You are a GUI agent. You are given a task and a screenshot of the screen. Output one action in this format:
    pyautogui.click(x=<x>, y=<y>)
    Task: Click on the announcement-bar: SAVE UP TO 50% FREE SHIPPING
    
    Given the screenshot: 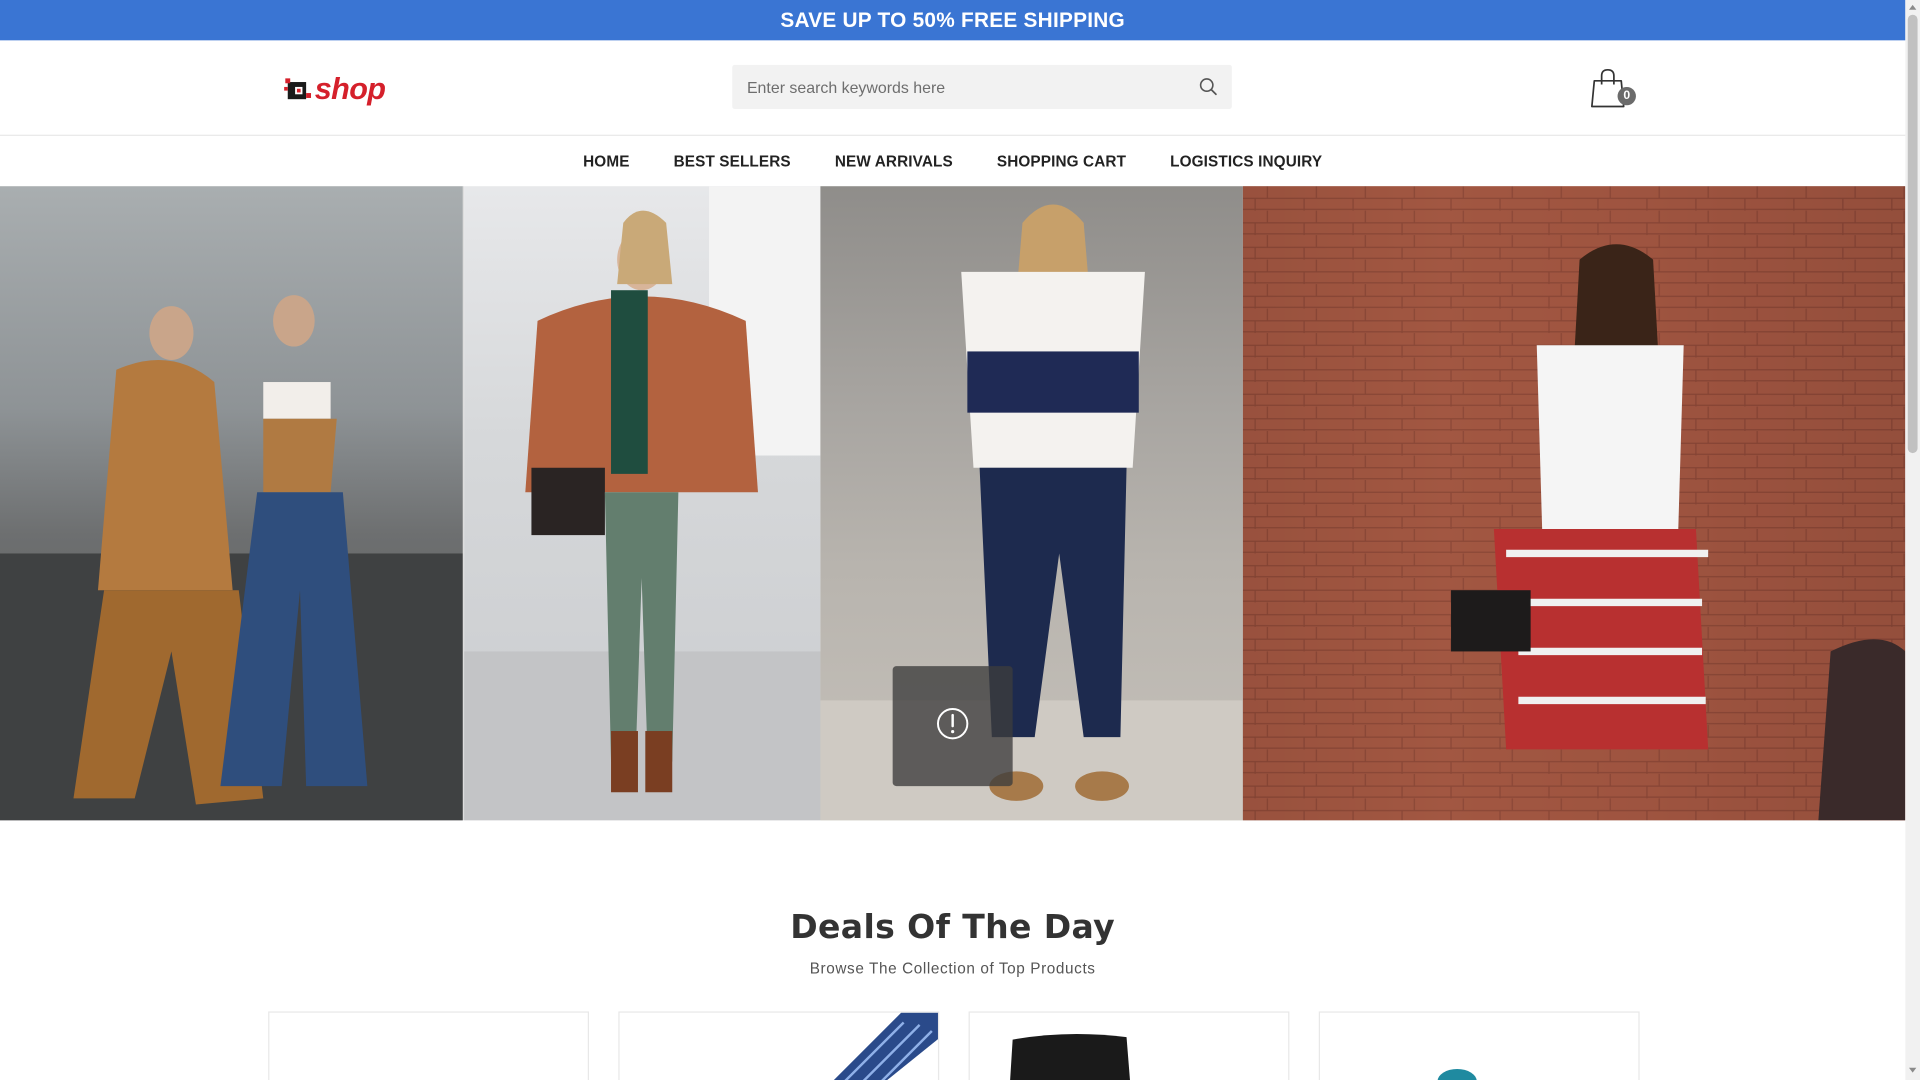 What is the action you would take?
    pyautogui.click(x=953, y=20)
    